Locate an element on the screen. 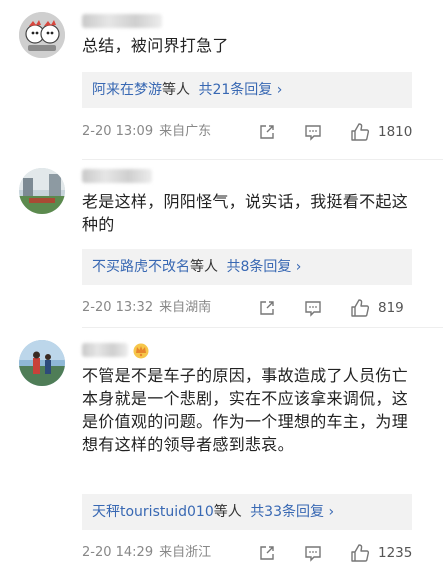 This screenshot has height=574, width=443. reply-names: 阿来在梦游 is located at coordinates (127, 90).